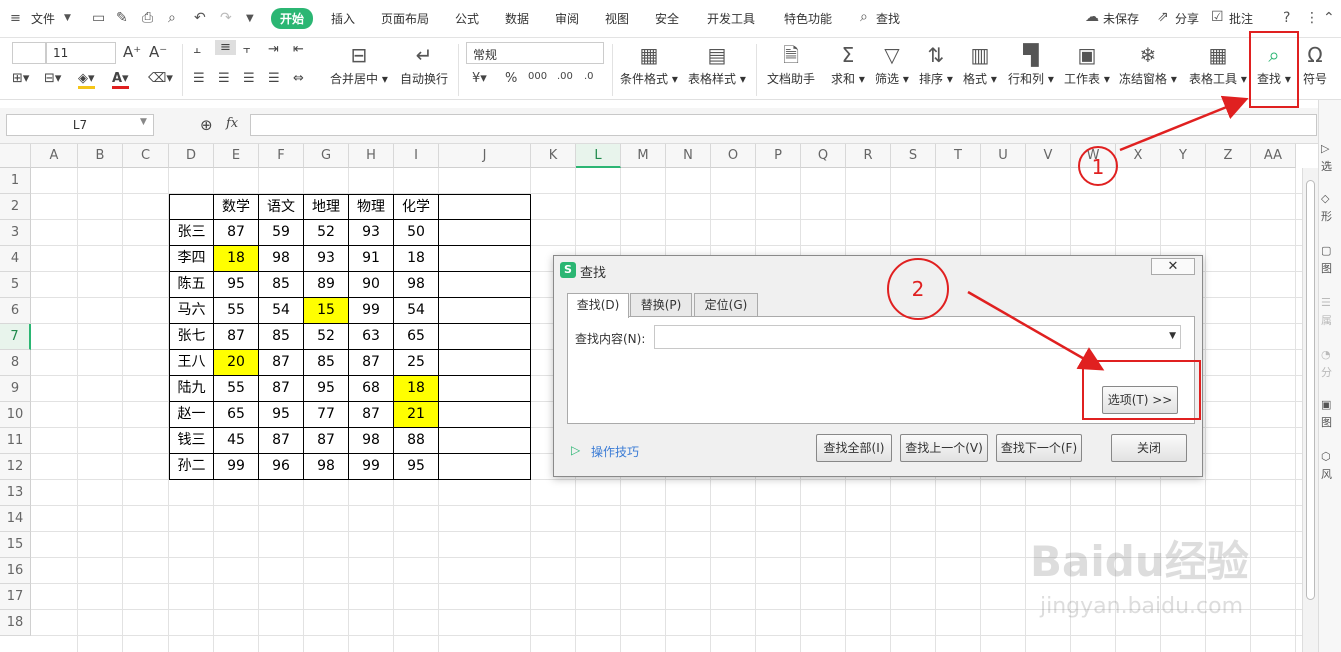 The height and width of the screenshot is (652, 1341). What do you see at coordinates (1142, 606) in the screenshot?
I see `watermark-url: jingyan.baidu.com` at bounding box center [1142, 606].